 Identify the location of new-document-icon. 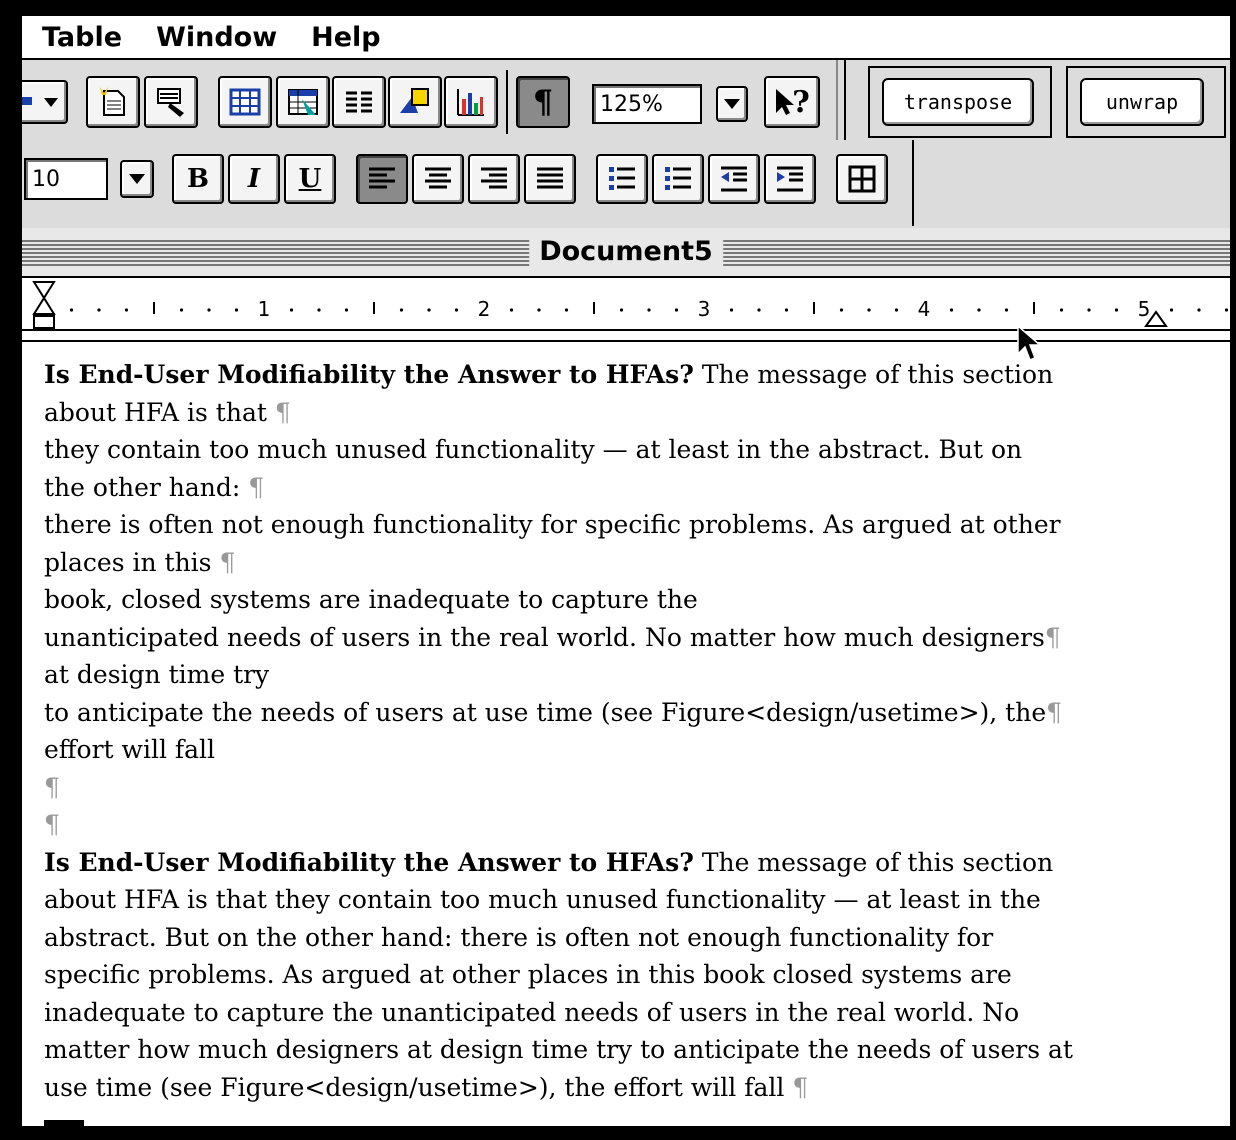
(112, 101).